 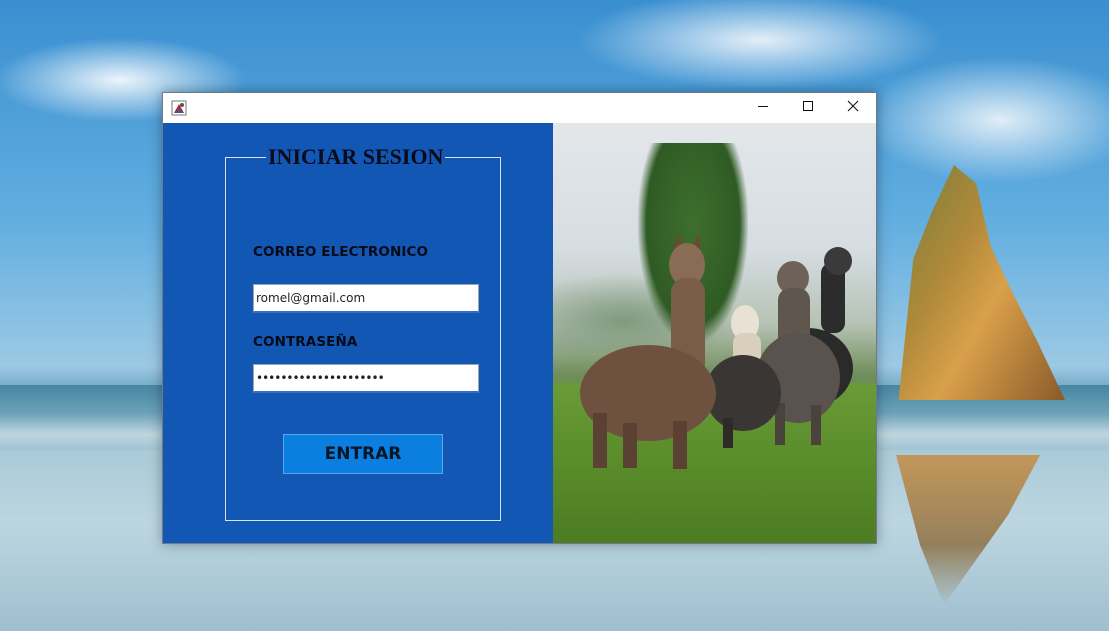 I want to click on alpaca-dark, so click(x=743, y=401).